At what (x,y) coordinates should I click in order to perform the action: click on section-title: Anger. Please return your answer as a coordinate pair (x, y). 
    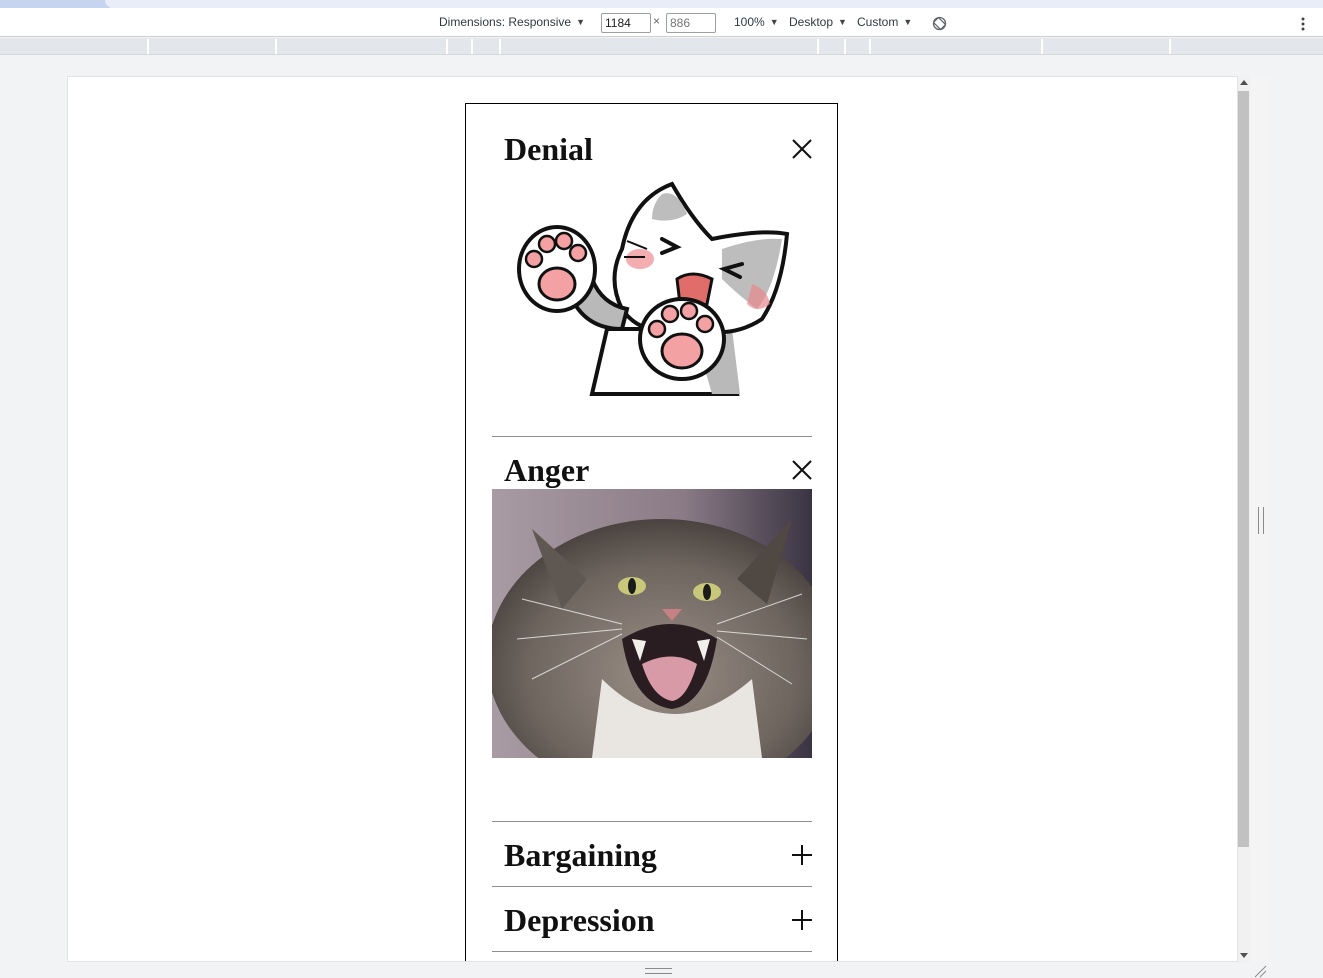
    Looking at the image, I should click on (546, 470).